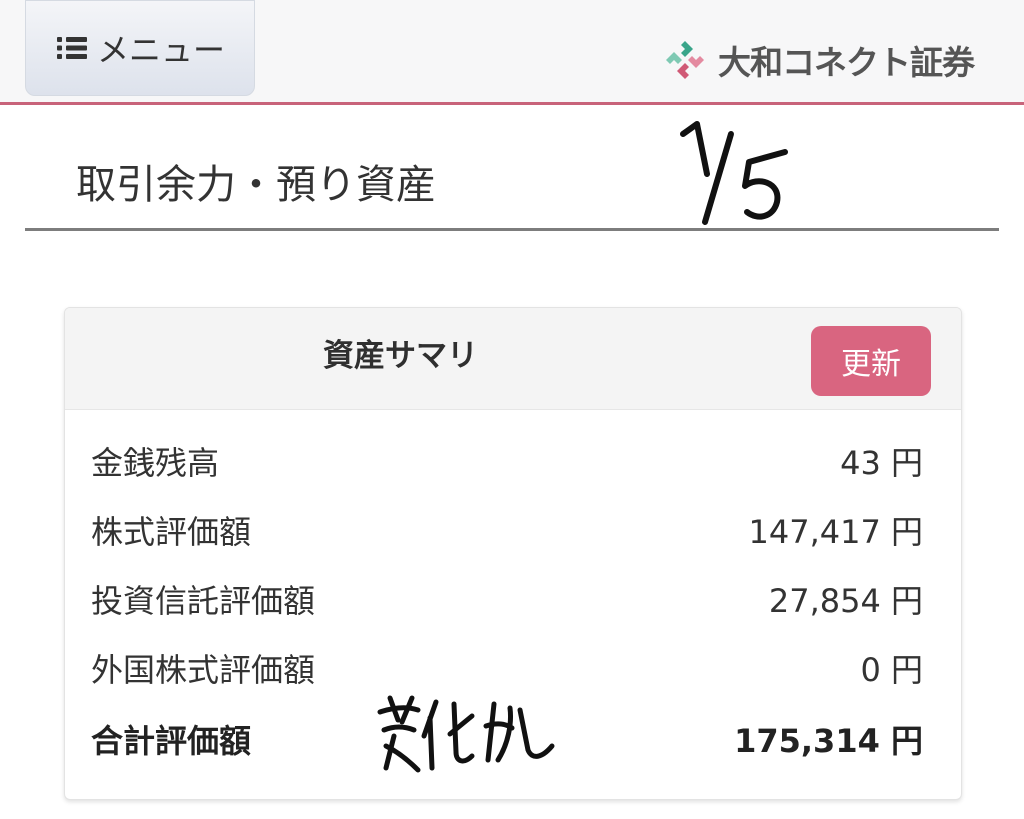 The width and height of the screenshot is (1024, 819). Describe the element at coordinates (171, 741) in the screenshot. I see `row-label: 合計評価額` at that location.